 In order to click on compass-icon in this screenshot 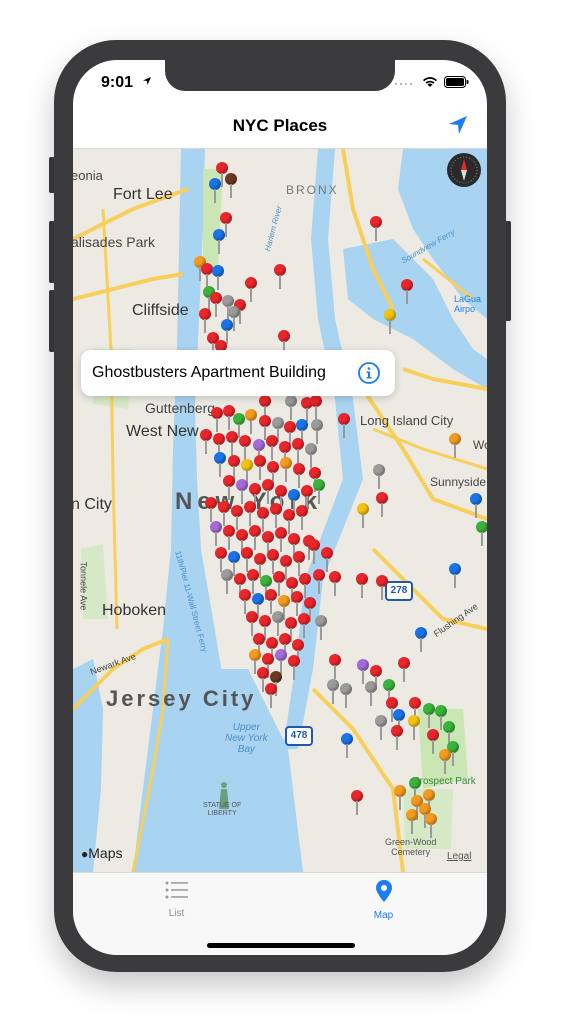, I will do `click(464, 170)`.